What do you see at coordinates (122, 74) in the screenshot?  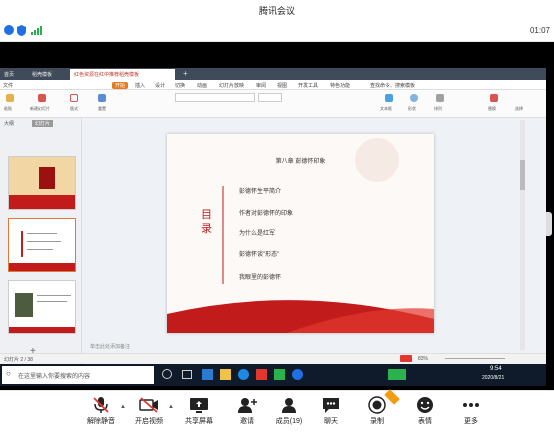 I see `tab-document: 红色资源在红中推荐稻壳模板` at bounding box center [122, 74].